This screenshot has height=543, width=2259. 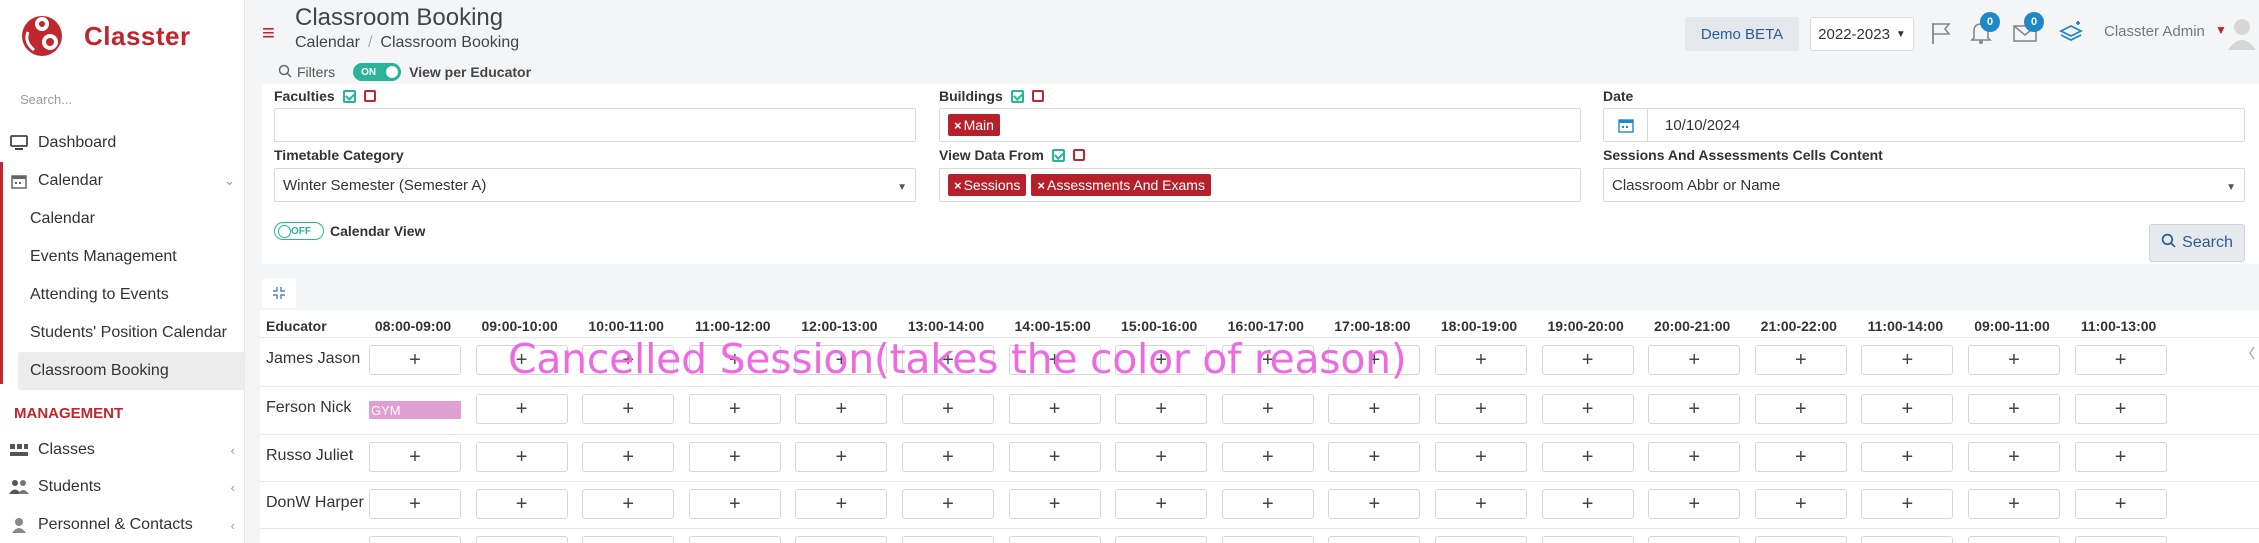 I want to click on scroll-handle-icon, so click(x=2252, y=353).